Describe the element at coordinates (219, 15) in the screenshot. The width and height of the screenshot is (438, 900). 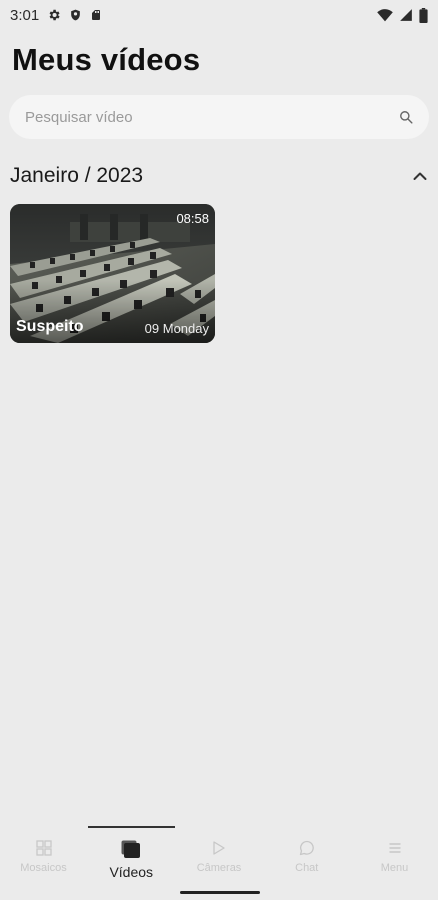
I see `status-bar: 3:01` at that location.